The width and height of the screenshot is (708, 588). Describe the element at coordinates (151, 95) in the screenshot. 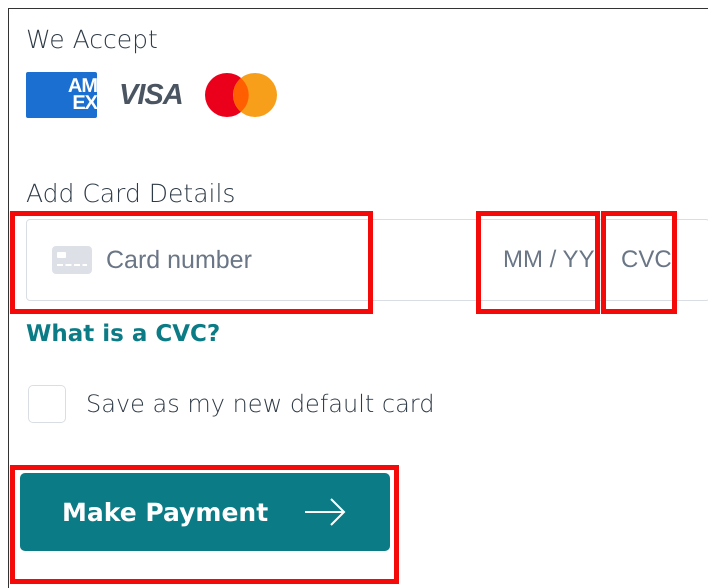

I see `visa-logo: VISA` at that location.